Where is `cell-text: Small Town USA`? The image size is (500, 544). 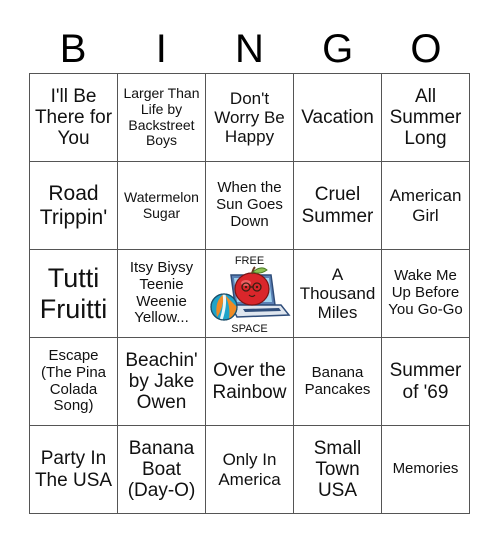
cell-text: Small Town USA is located at coordinates (337, 469).